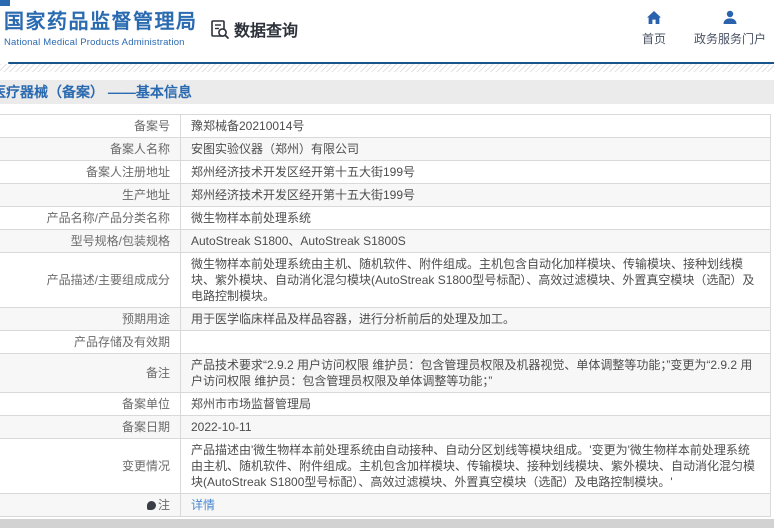  Describe the element at coordinates (654, 28) in the screenshot. I see `nav-item-home: 首页` at that location.